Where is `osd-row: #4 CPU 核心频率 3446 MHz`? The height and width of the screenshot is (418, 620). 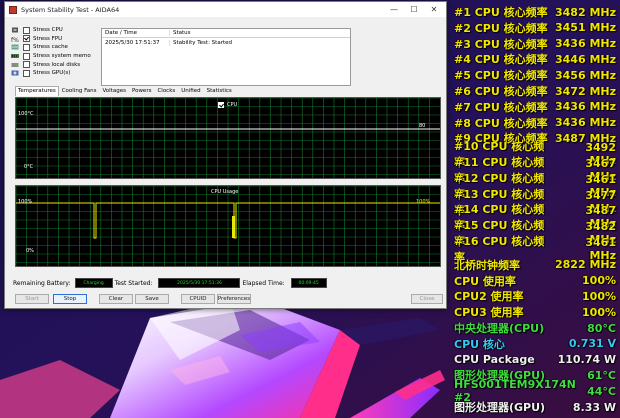 osd-row: #4 CPU 核心频率 3446 MHz is located at coordinates (535, 59).